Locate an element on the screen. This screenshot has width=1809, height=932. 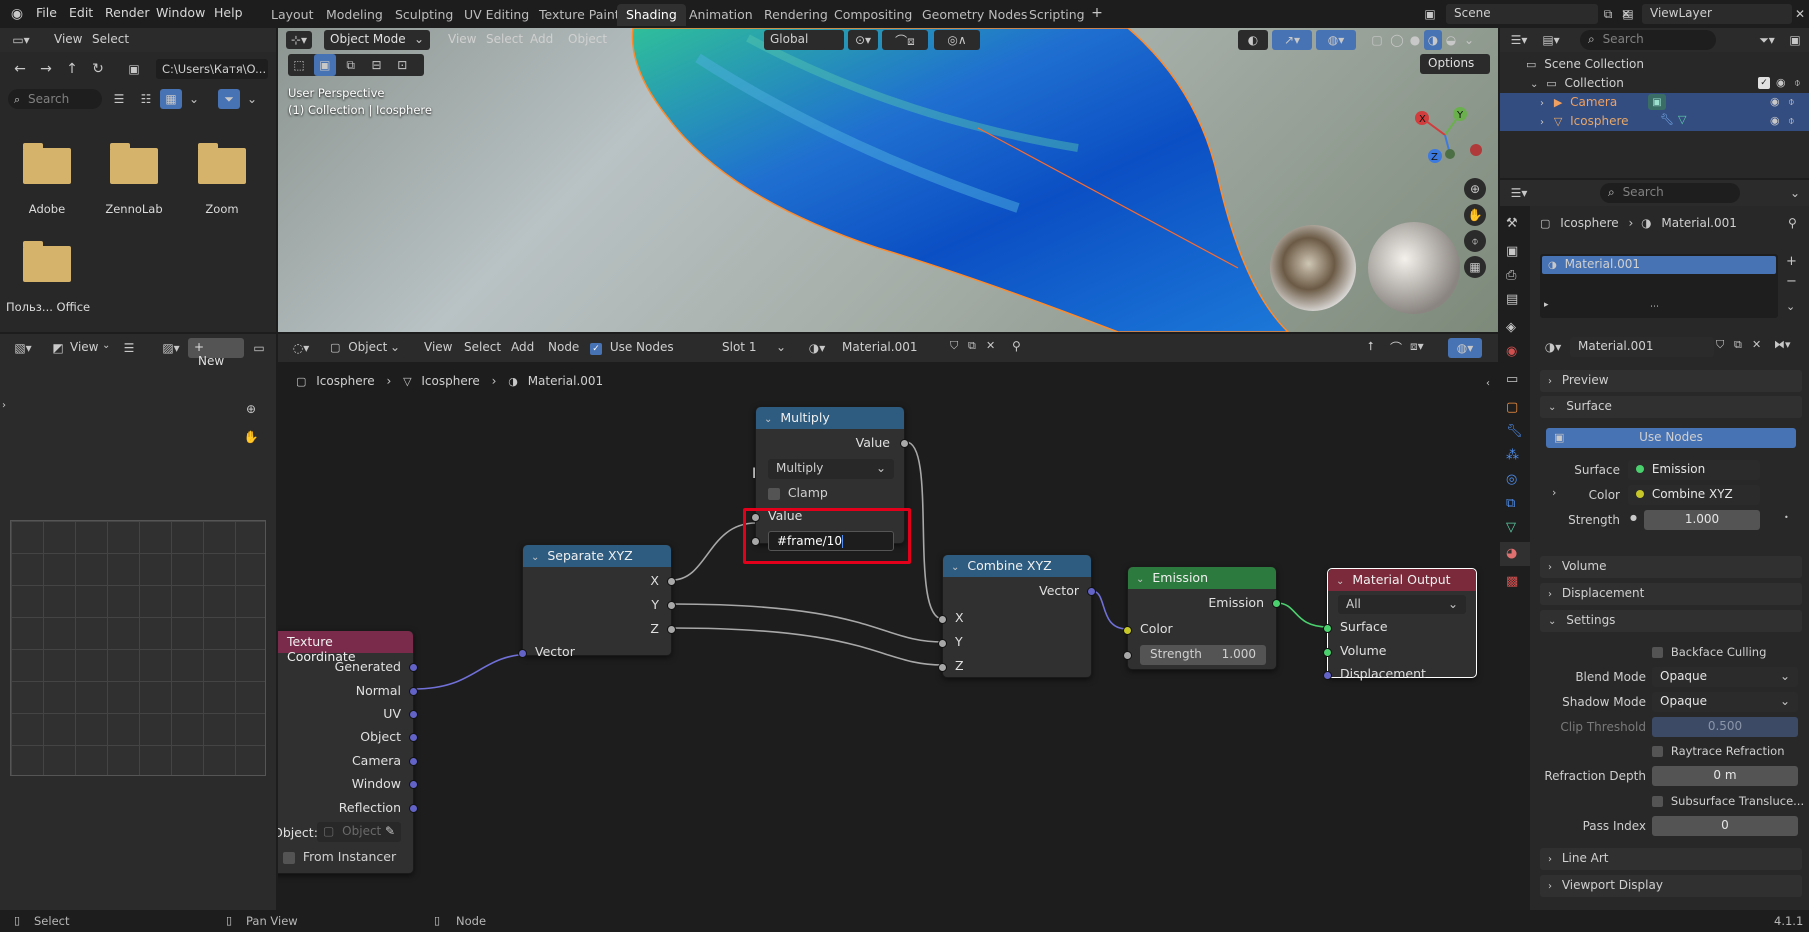
shading-rendered-icon: ◒ is located at coordinates (1451, 40).